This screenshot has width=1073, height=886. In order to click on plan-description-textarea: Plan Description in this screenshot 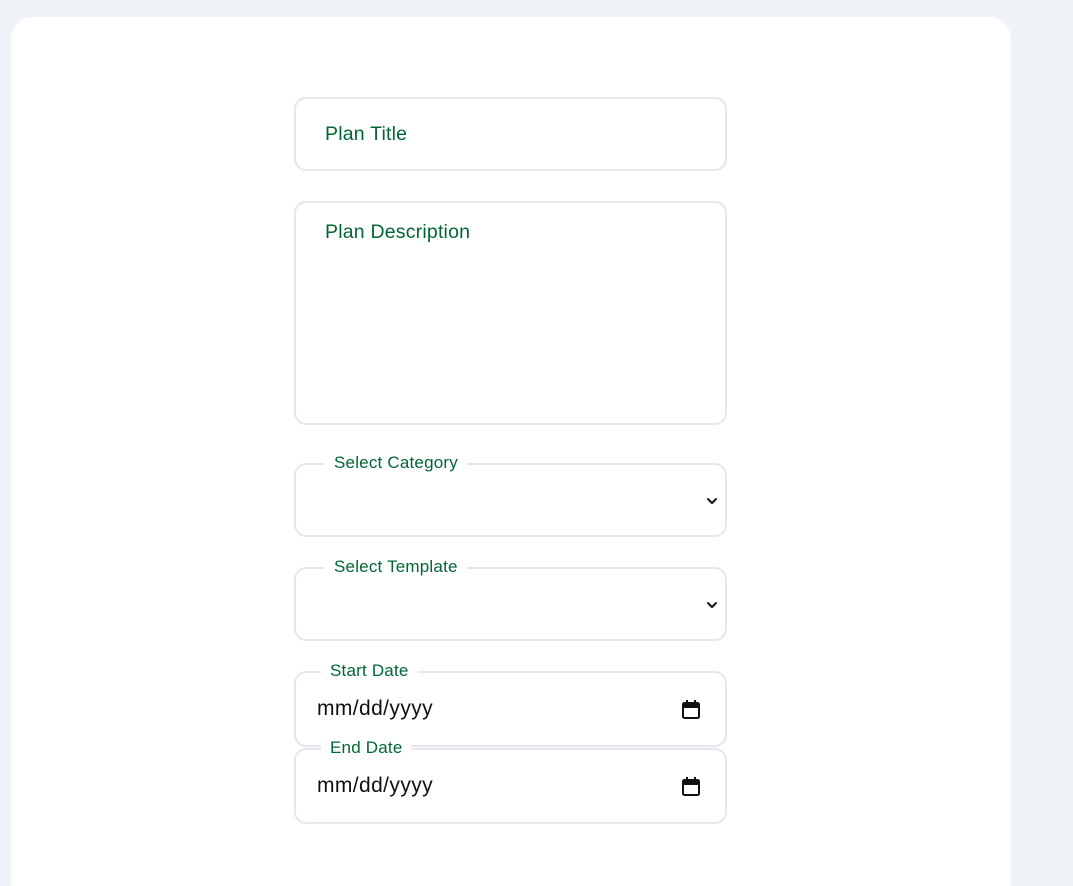, I will do `click(510, 313)`.